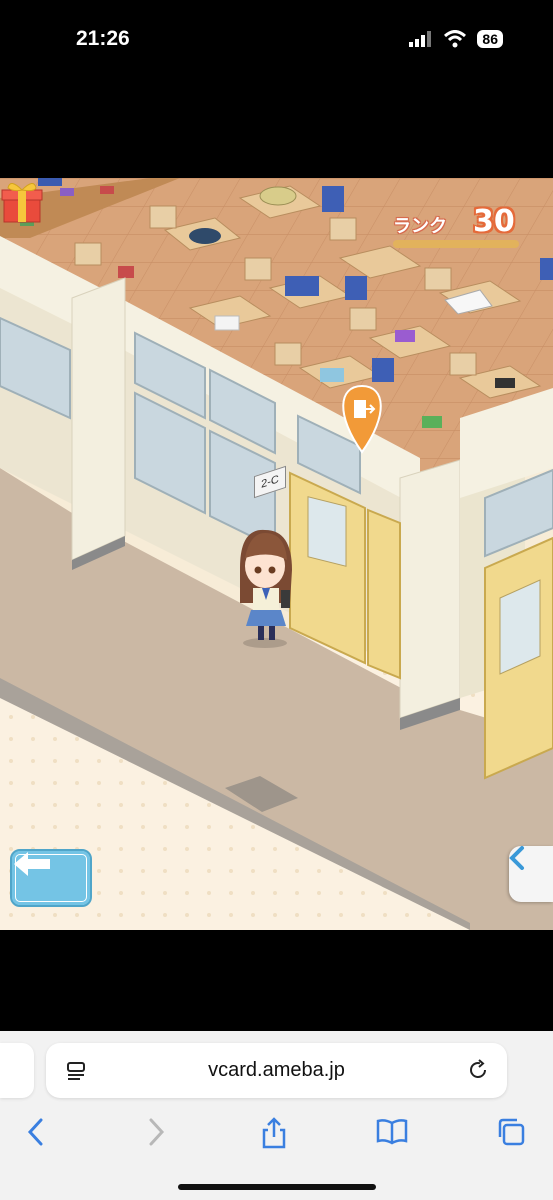 This screenshot has height=1200, width=553. Describe the element at coordinates (276, 40) in the screenshot. I see `status-bar: 21:26 86` at that location.